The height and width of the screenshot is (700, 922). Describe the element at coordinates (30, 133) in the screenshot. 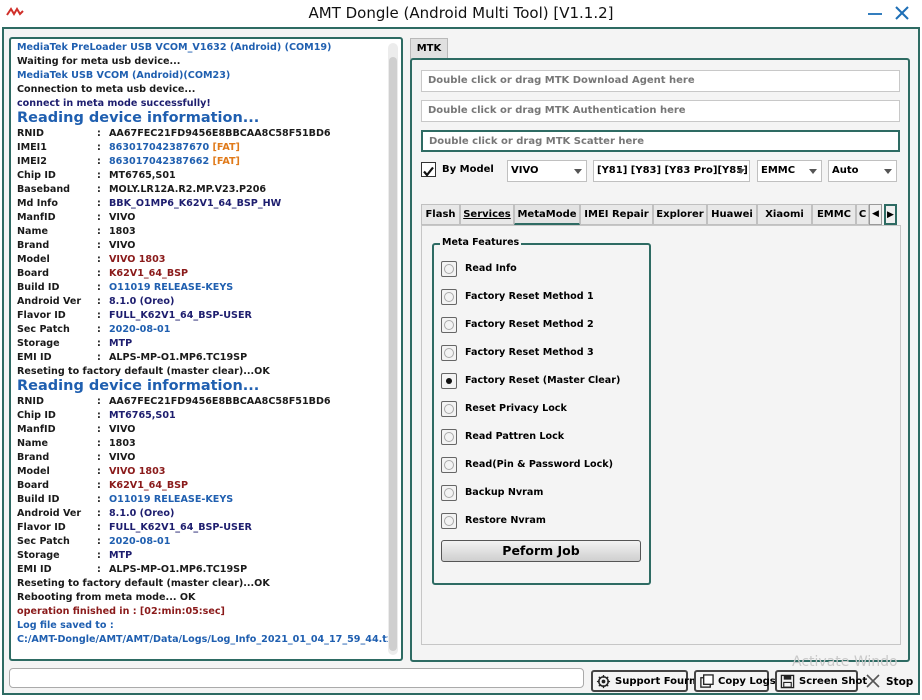

I see `log-key: RNID` at that location.